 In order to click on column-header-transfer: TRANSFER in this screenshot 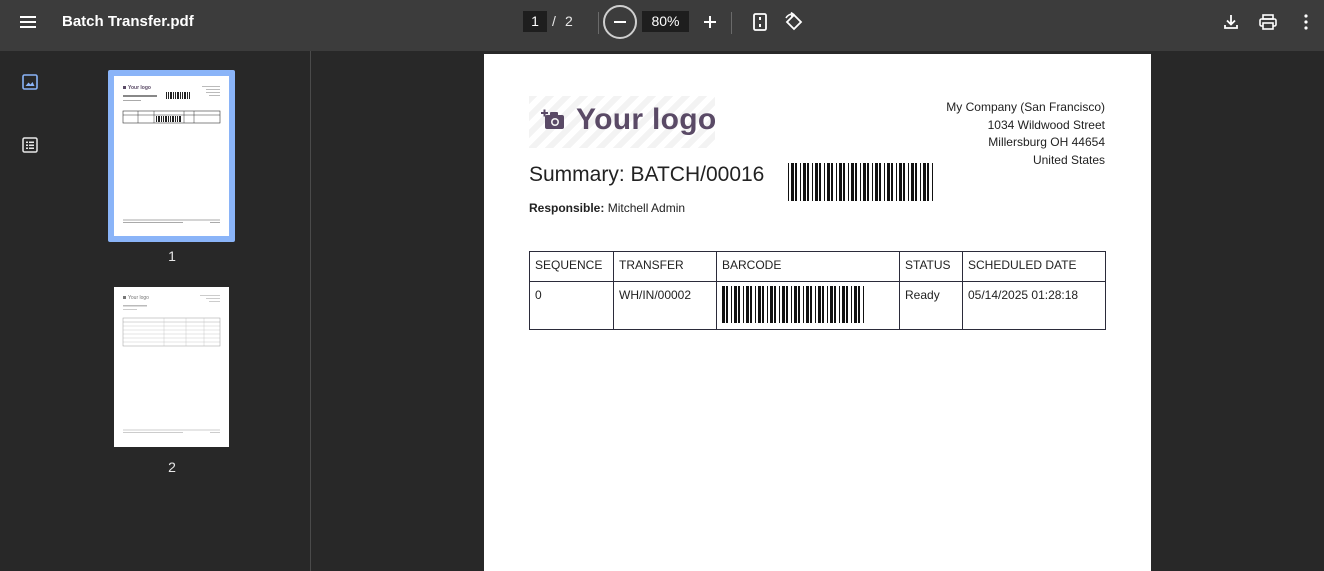, I will do `click(665, 266)`.